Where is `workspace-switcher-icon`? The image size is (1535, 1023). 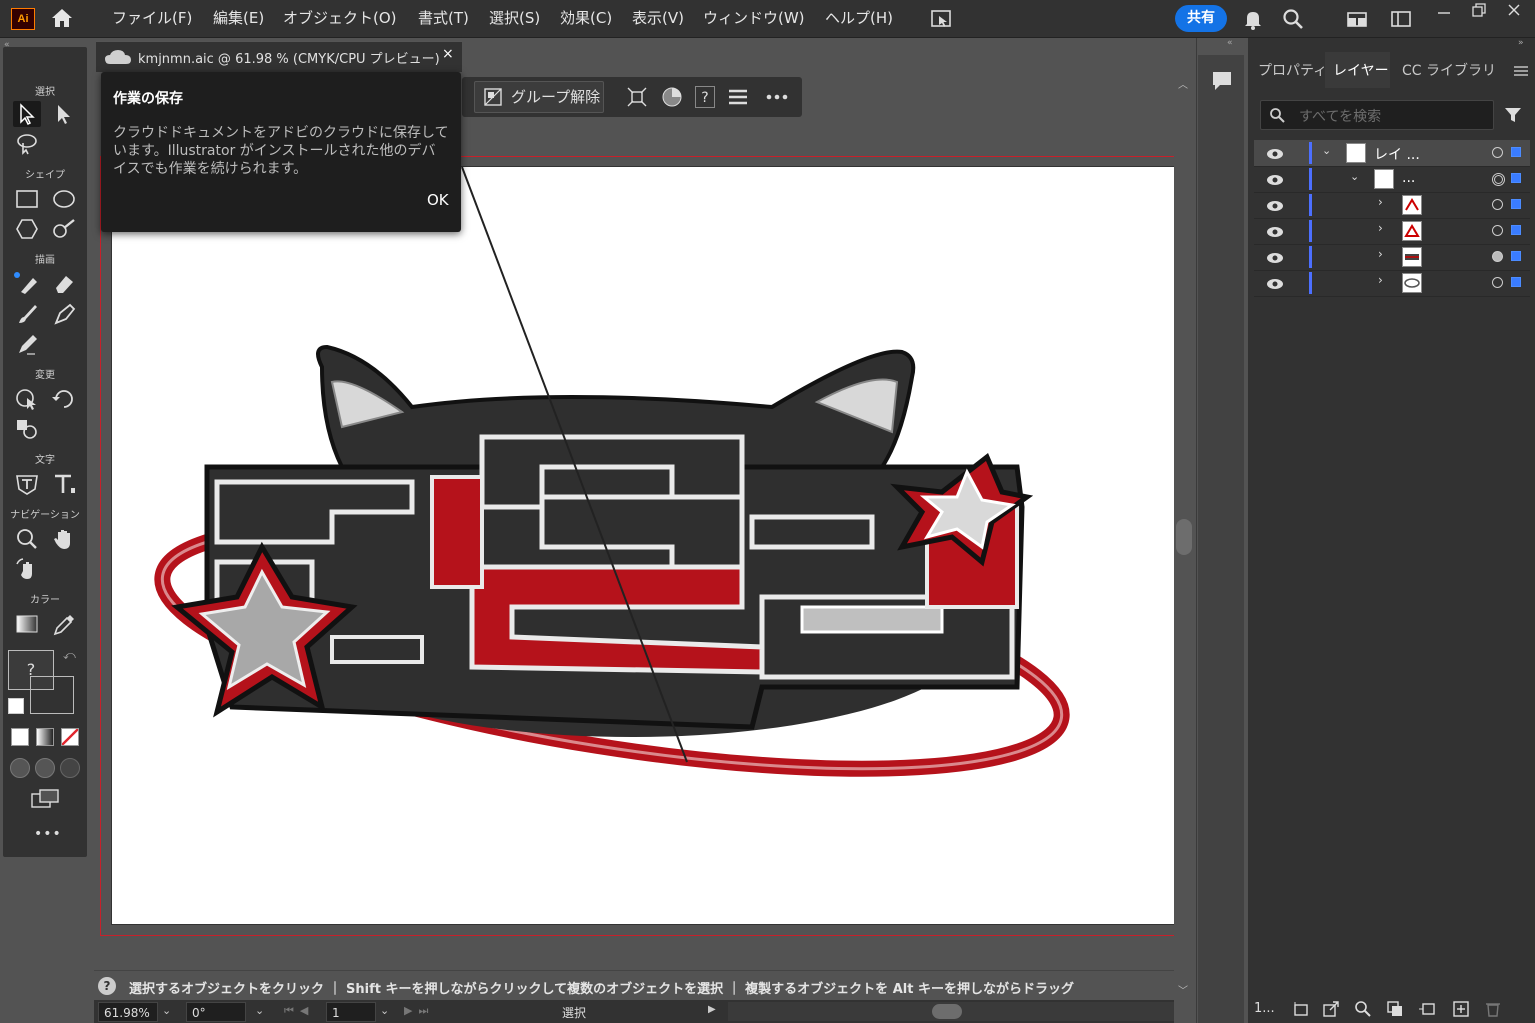
workspace-switcher-icon is located at coordinates (1401, 19).